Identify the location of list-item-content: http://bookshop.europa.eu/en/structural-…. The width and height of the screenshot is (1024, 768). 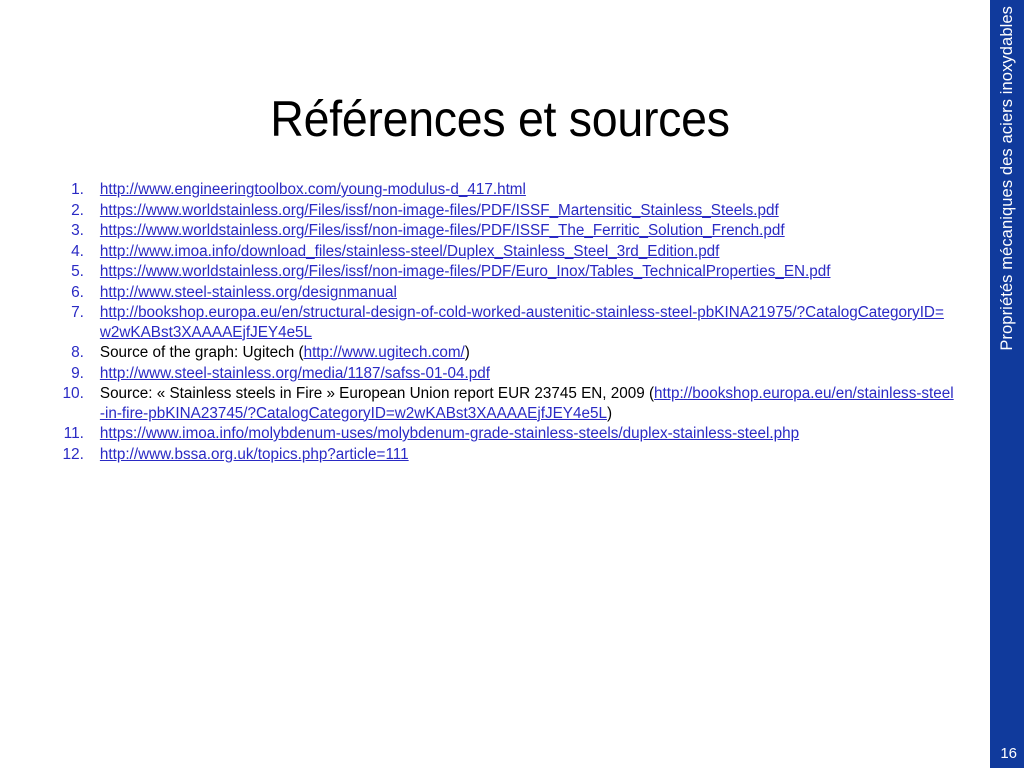
(523, 322).